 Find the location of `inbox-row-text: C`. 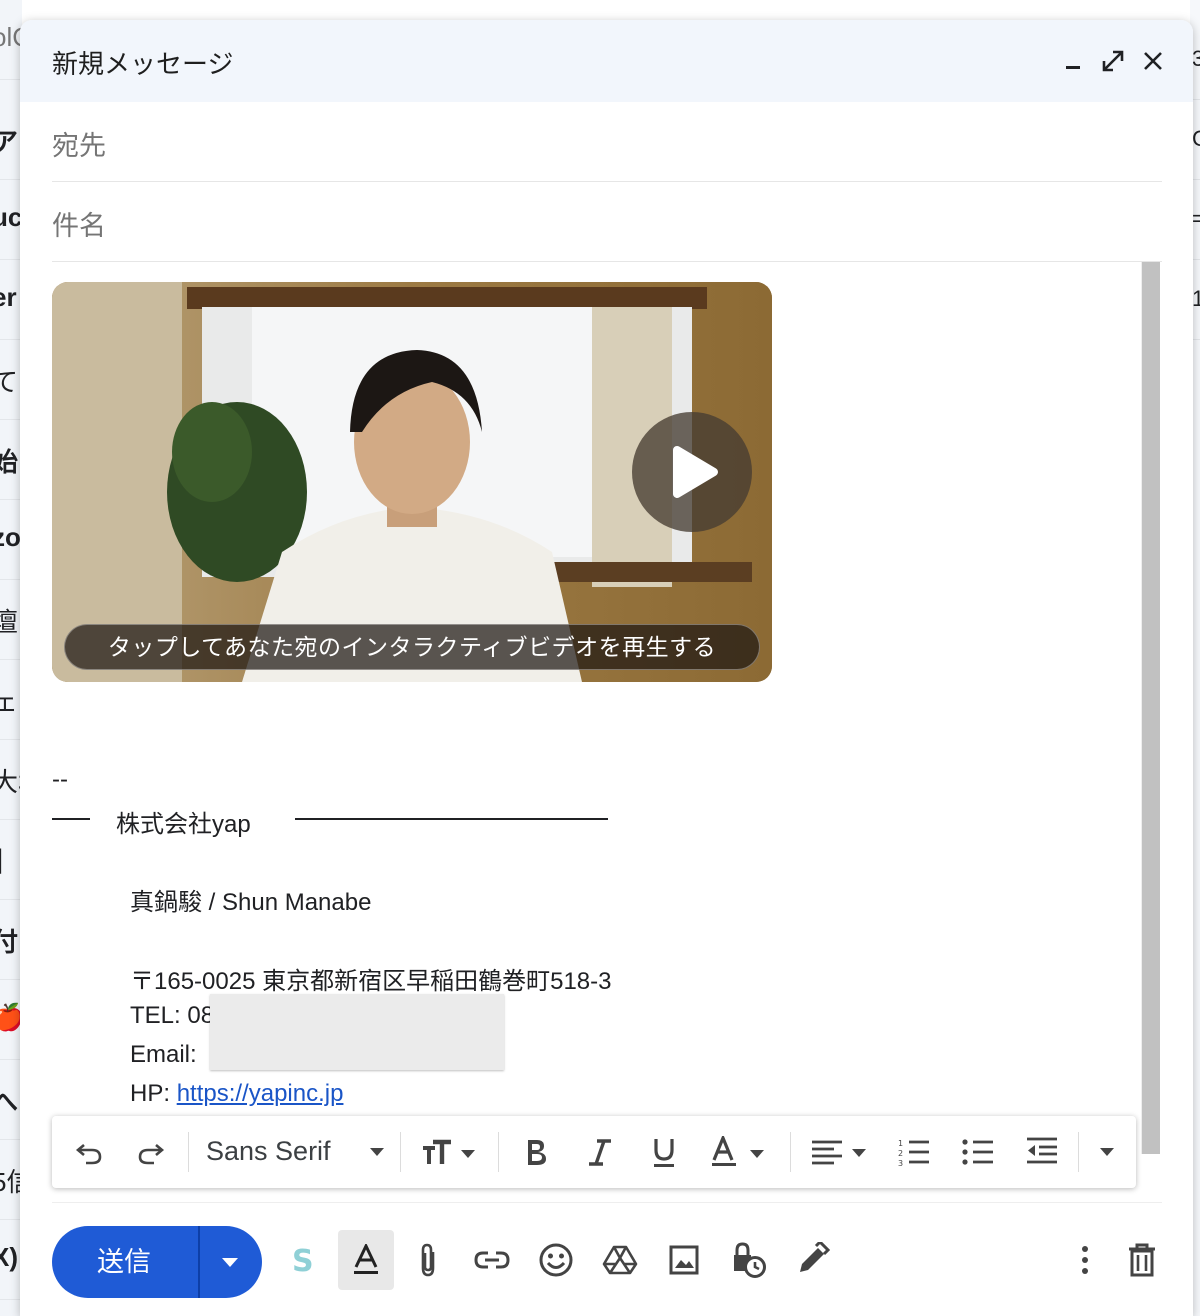

inbox-row-text: C is located at coordinates (1196, 138).